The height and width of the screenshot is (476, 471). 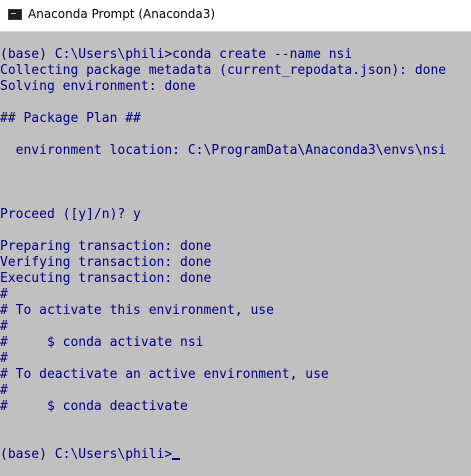 What do you see at coordinates (70, 118) in the screenshot?
I see `console-line: ## Package Plan ##` at bounding box center [70, 118].